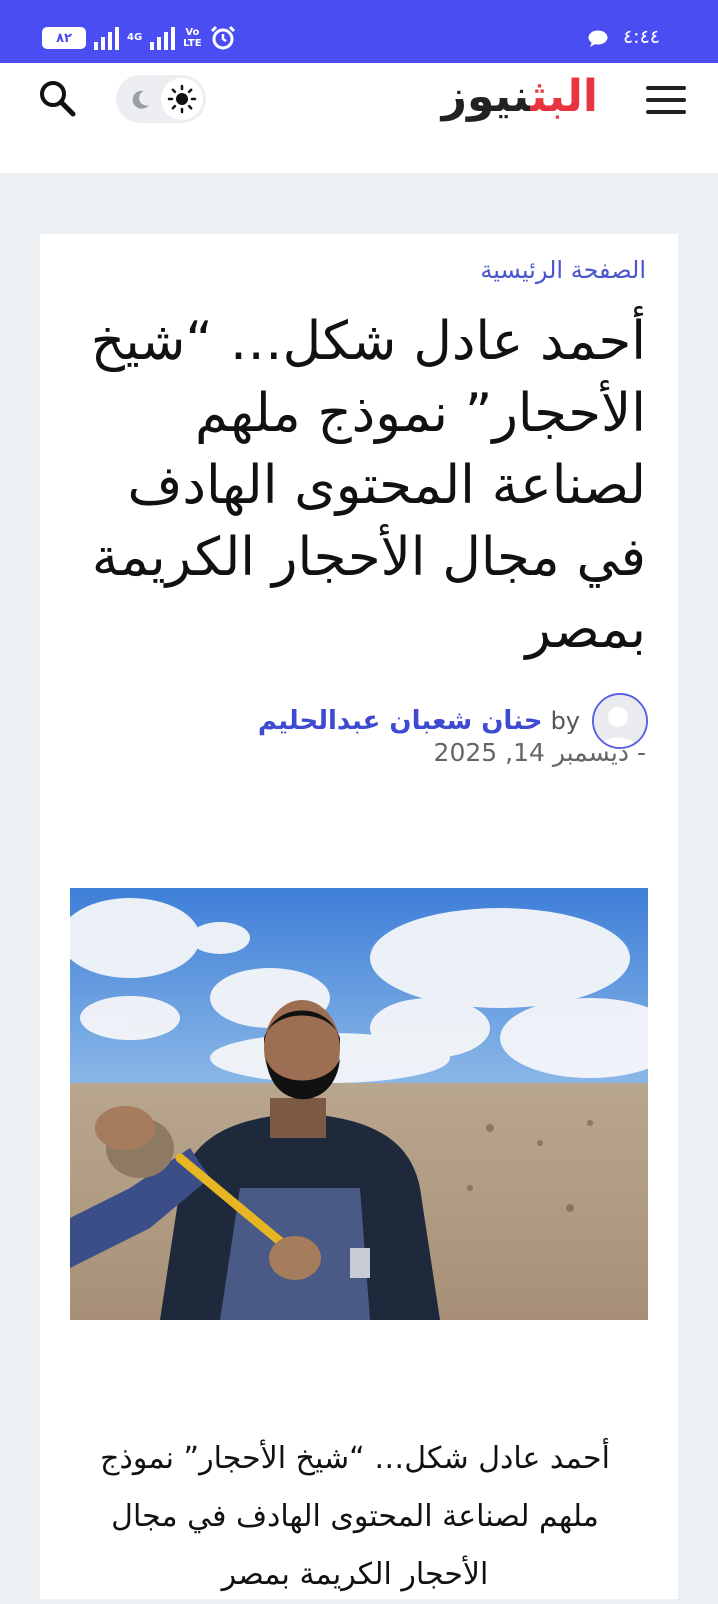 This screenshot has width=718, height=1604. I want to click on menu-icon, so click(666, 100).